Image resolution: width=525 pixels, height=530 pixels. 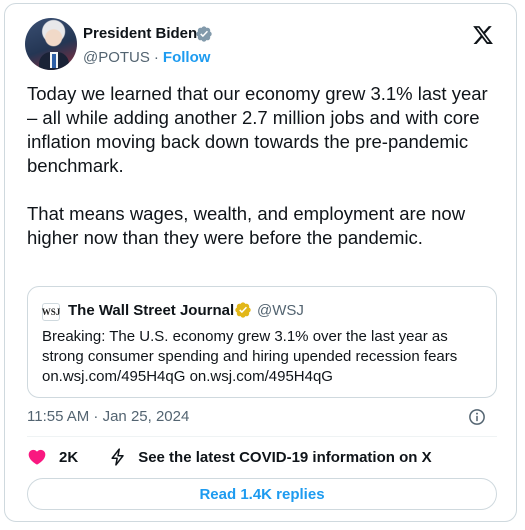 I want to click on timestamp: 11:55 AM · Jan 25, 2024, so click(x=108, y=416).